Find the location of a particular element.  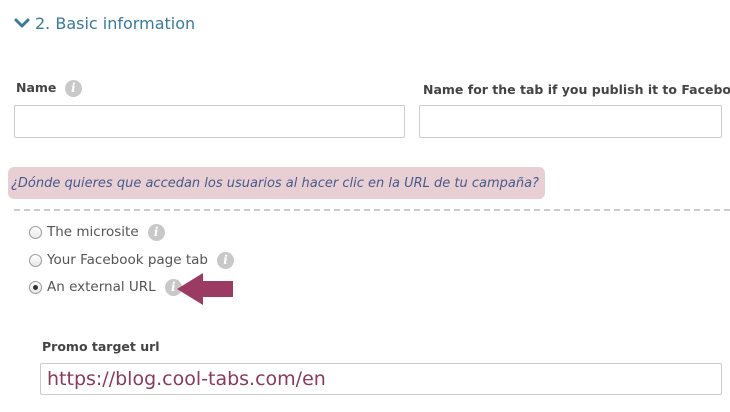

radio-option-external-url: An external URL i is located at coordinates (105, 287).